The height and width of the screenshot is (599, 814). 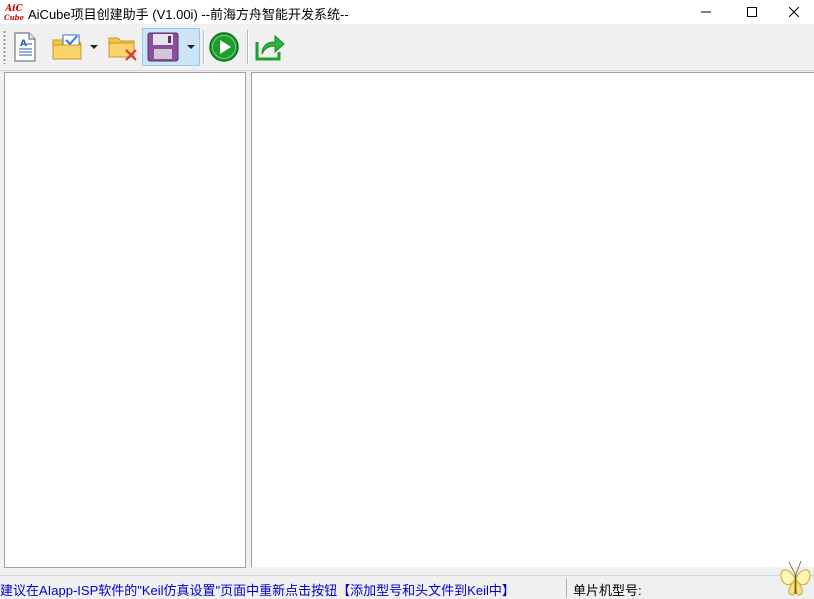 I want to click on new-doc-letter: A, so click(x=23, y=44).